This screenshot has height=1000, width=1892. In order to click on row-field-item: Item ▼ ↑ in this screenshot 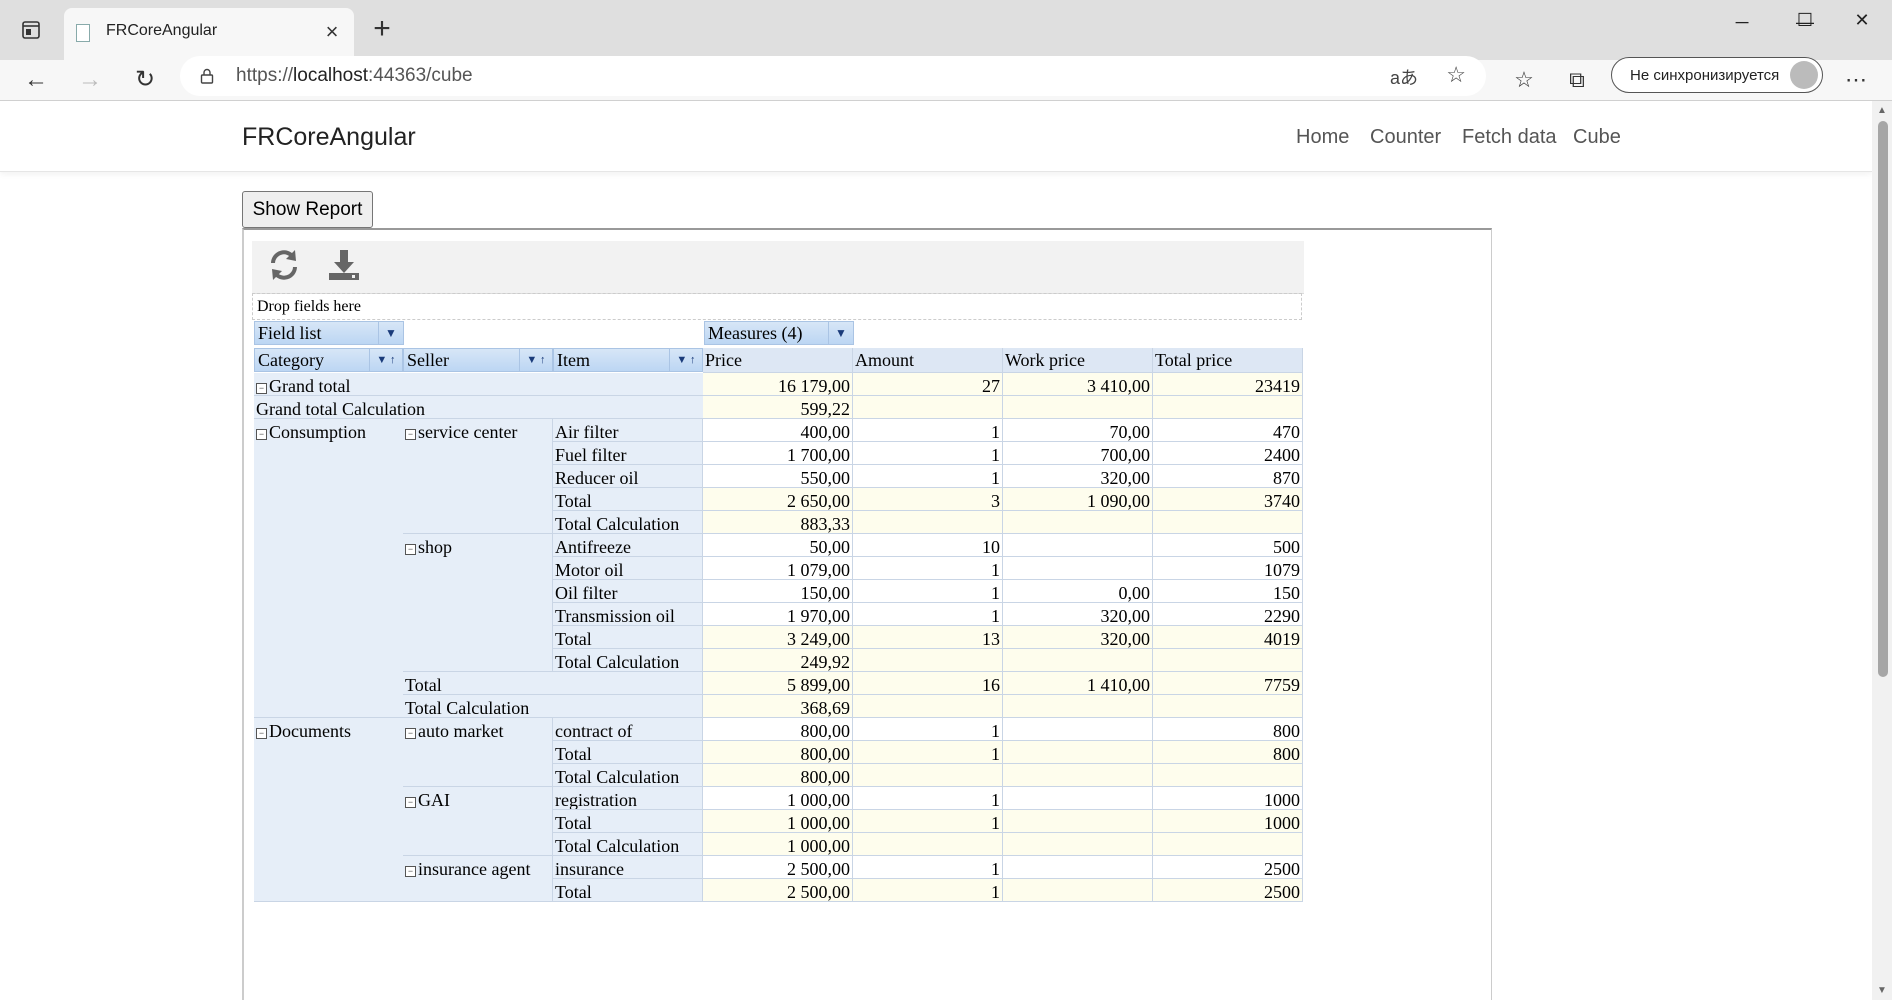, I will do `click(628, 360)`.